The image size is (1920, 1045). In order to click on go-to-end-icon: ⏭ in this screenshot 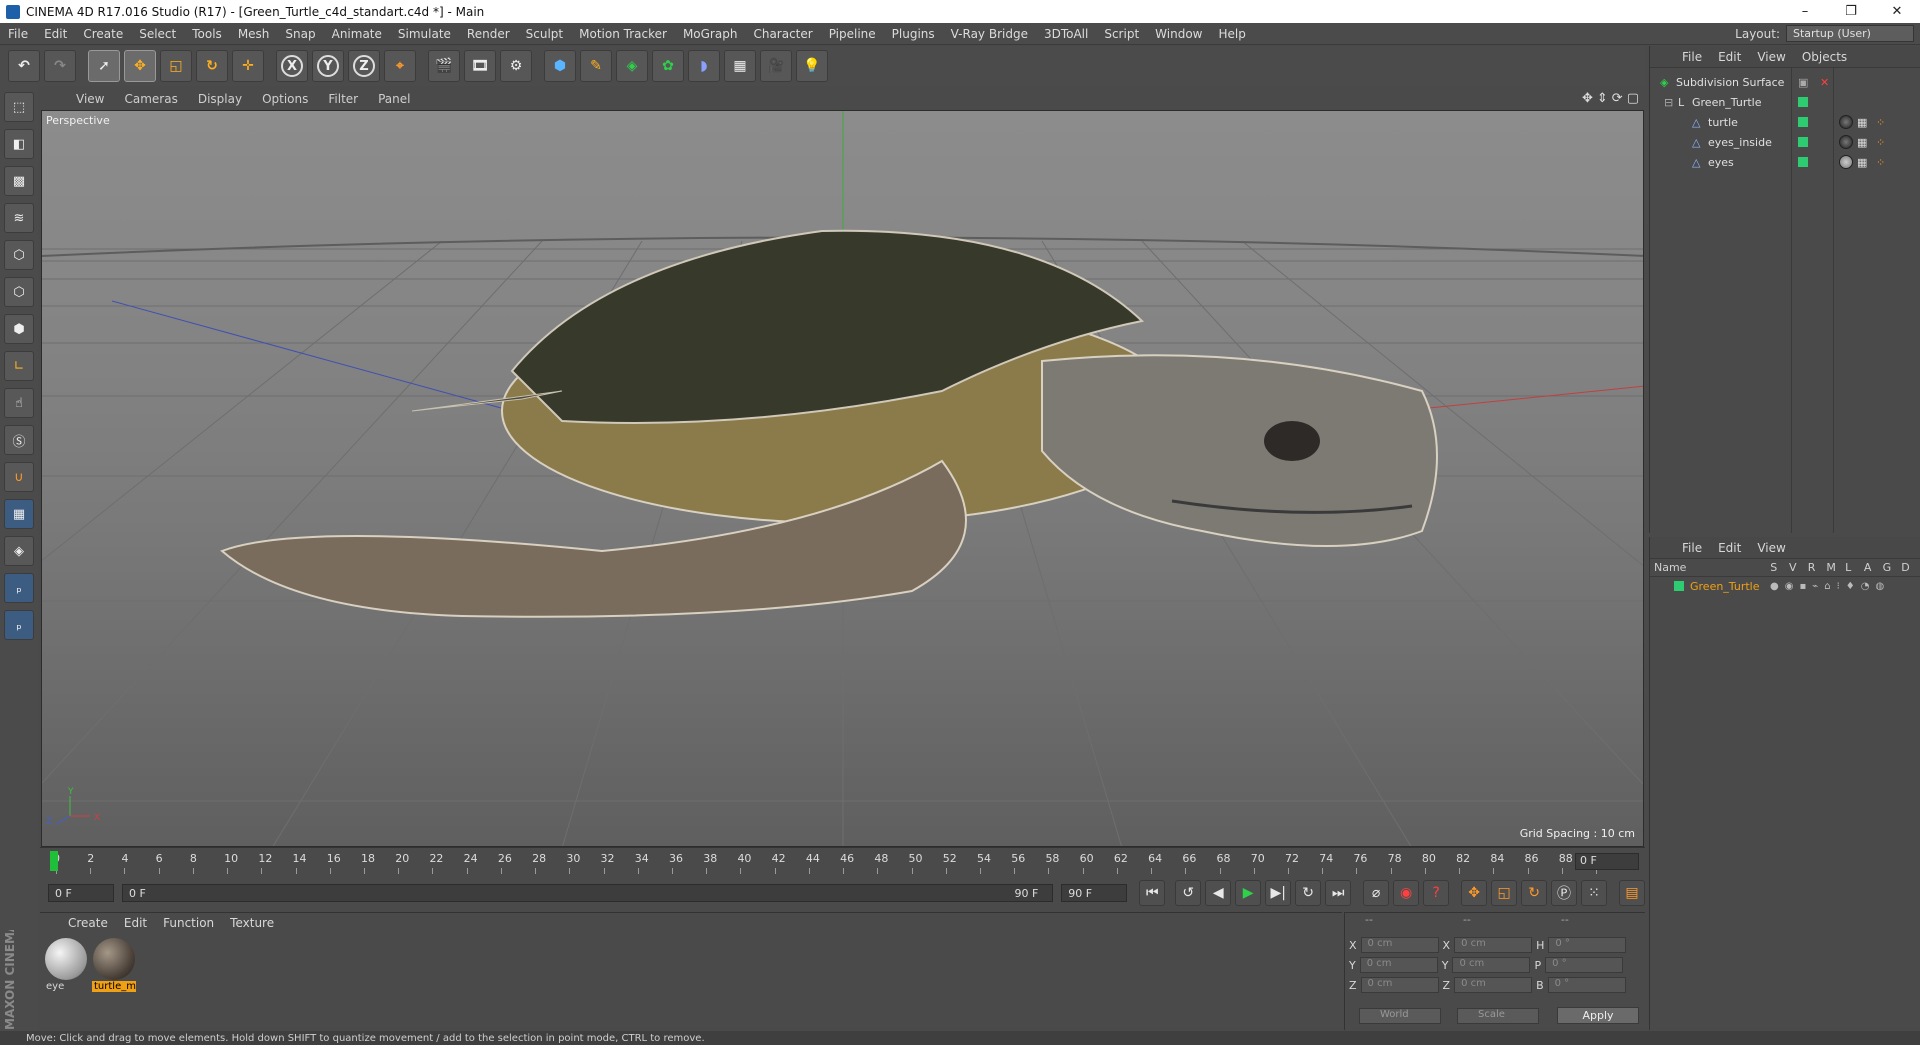, I will do `click(1338, 893)`.